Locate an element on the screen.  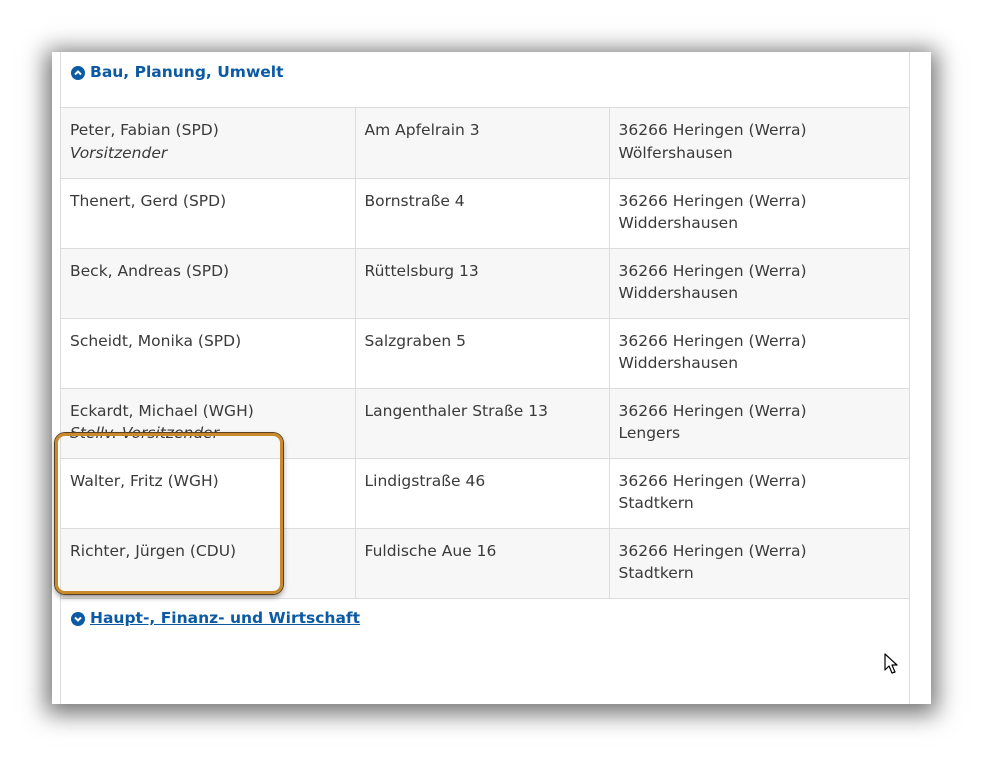
member-role: Vorsitzender is located at coordinates (119, 152).